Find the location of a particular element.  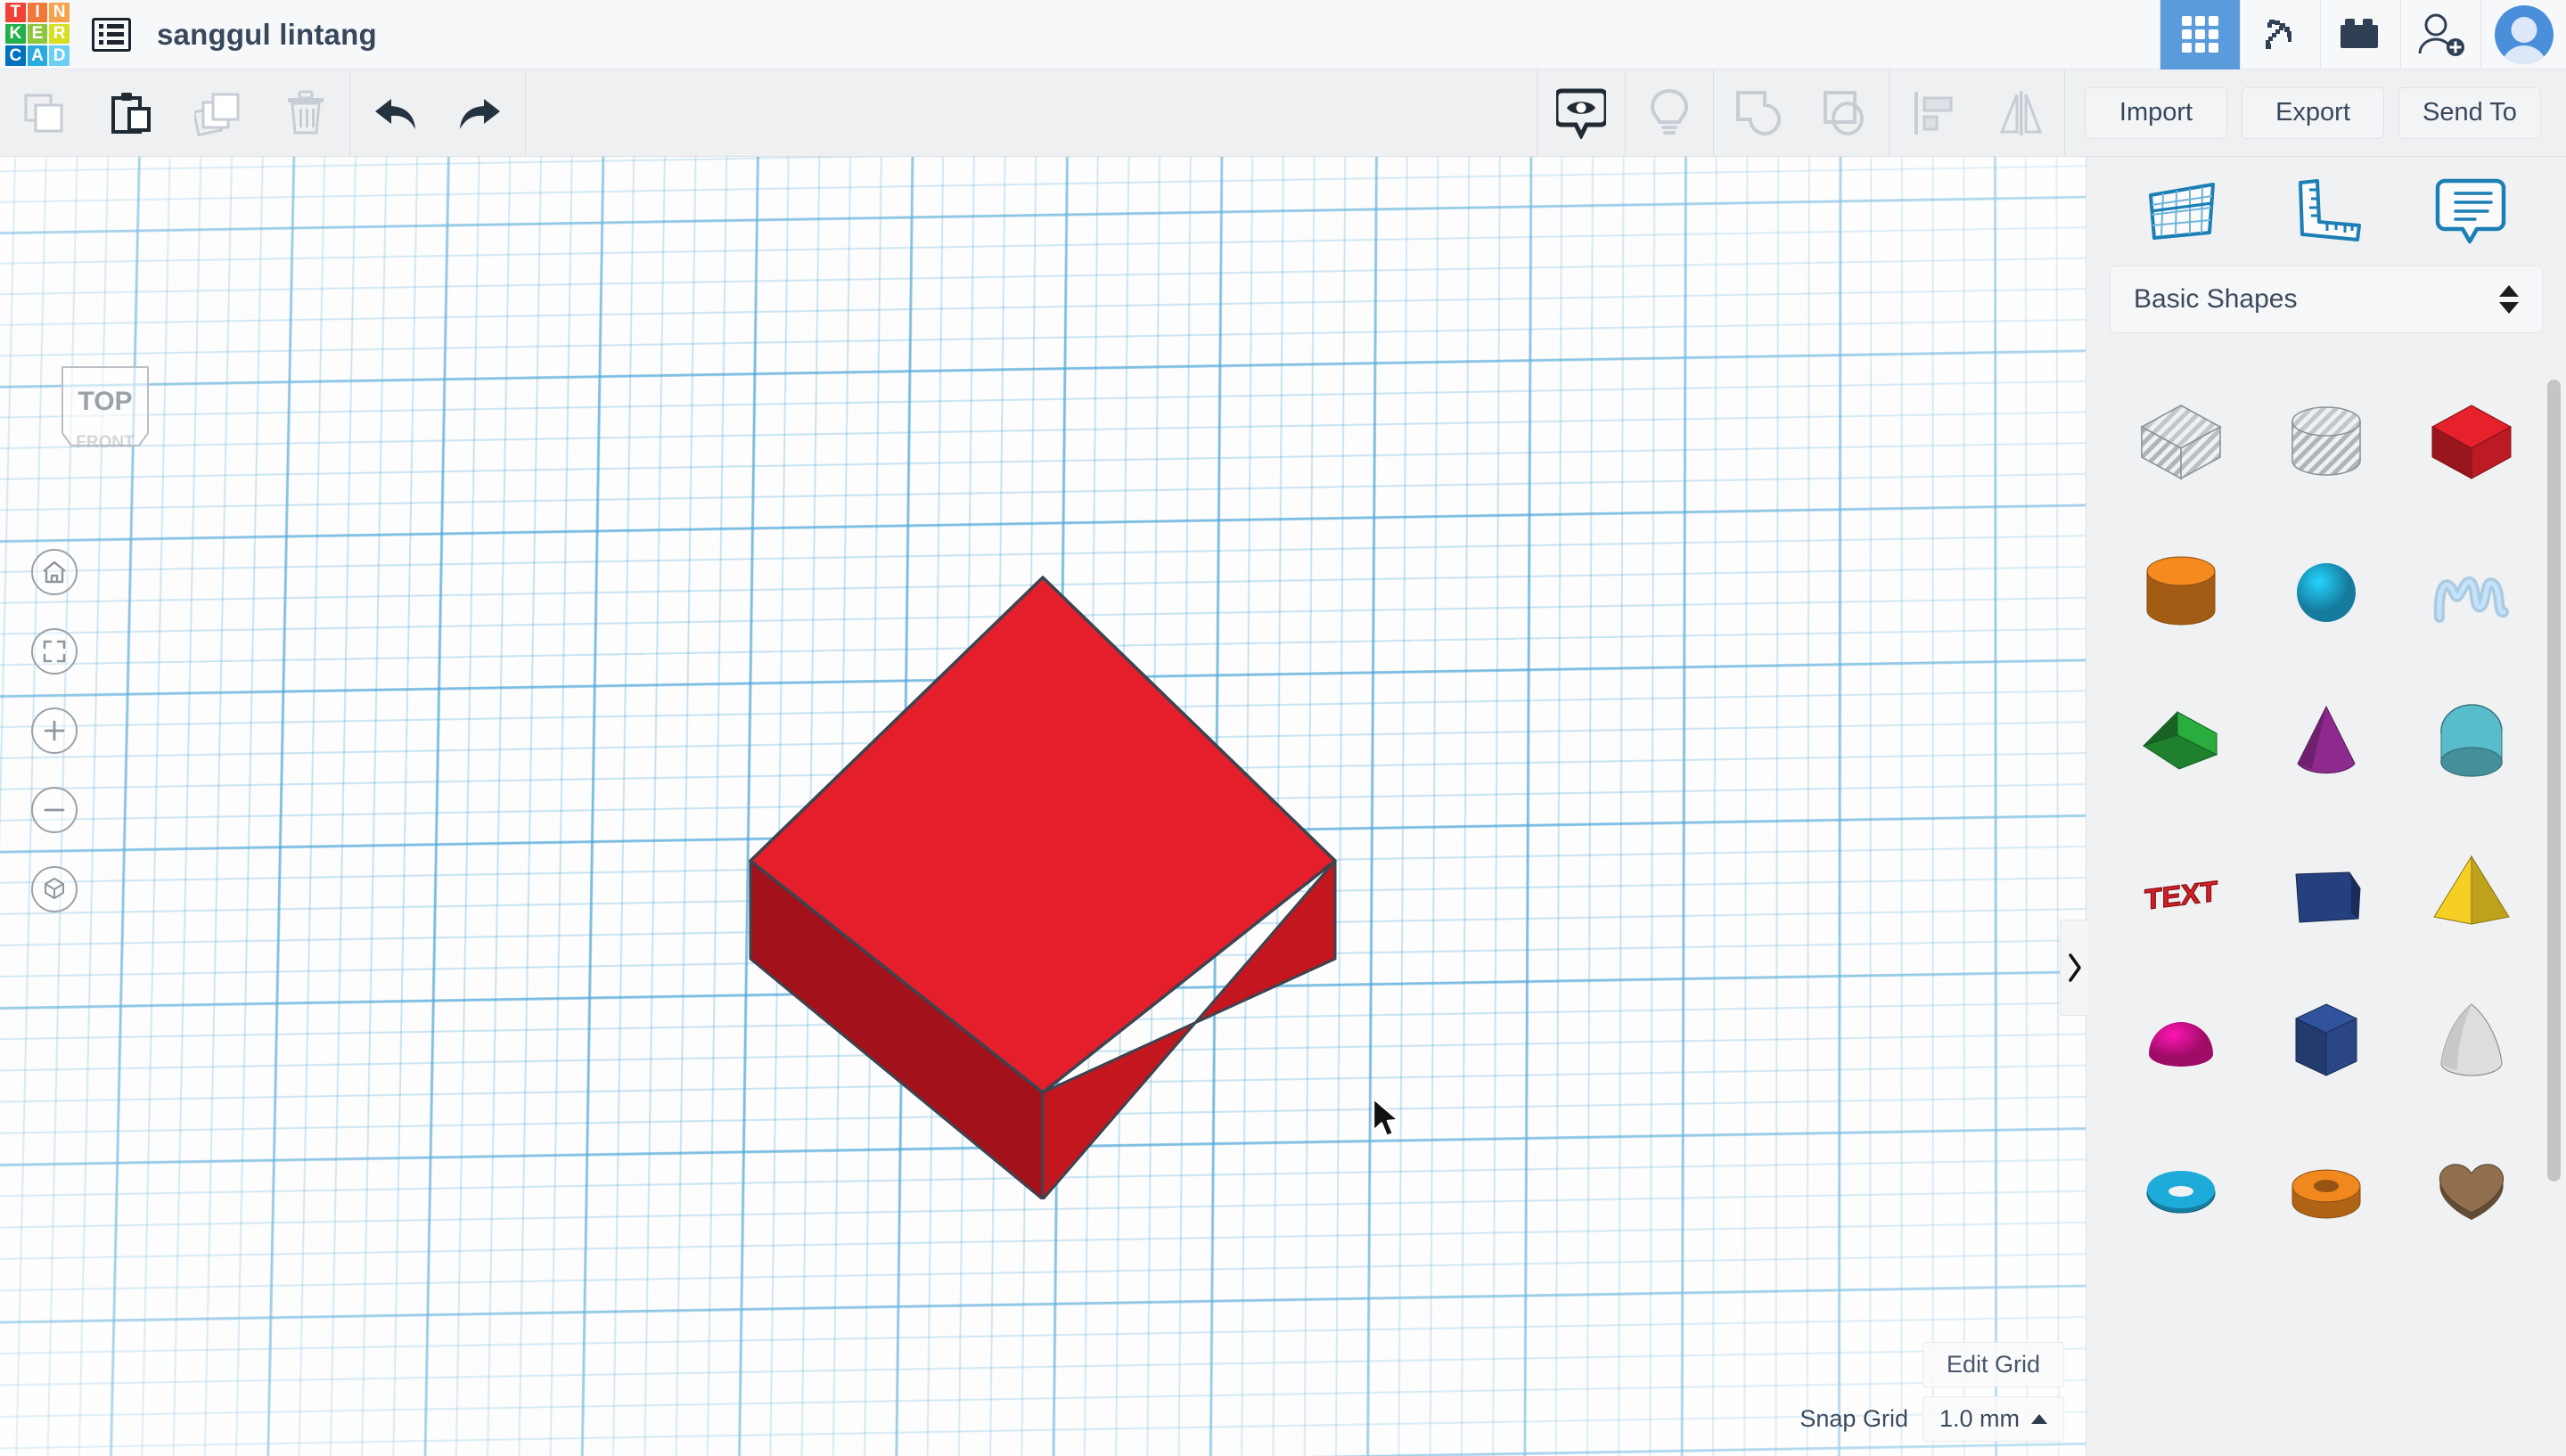

import-button: Import is located at coordinates (2156, 113).